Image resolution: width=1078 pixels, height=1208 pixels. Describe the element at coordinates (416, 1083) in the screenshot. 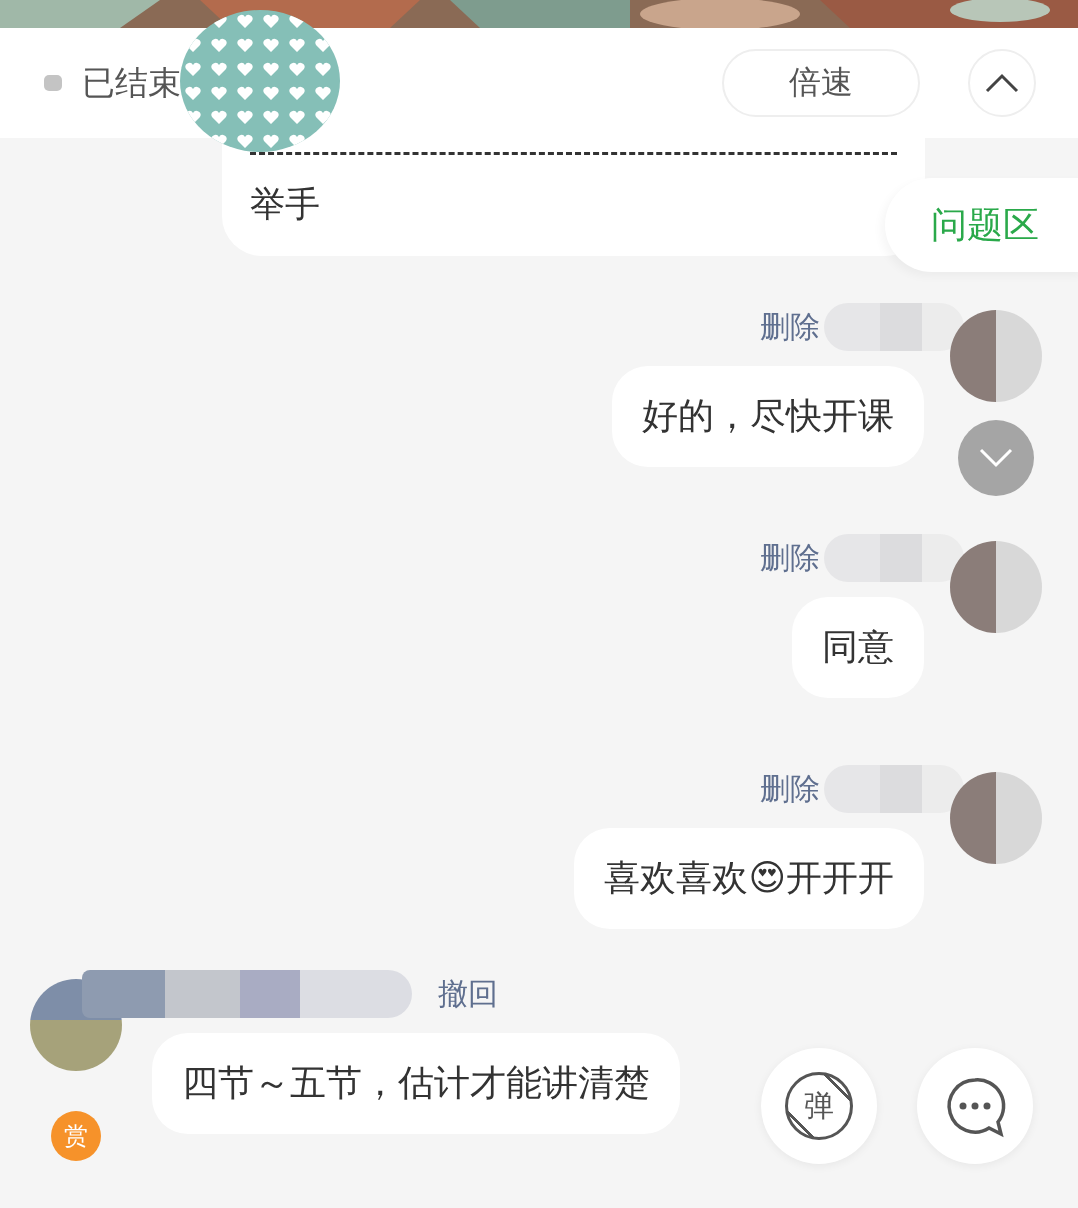

I see `message-bubble: 四节～五节，估计才能讲清楚` at that location.